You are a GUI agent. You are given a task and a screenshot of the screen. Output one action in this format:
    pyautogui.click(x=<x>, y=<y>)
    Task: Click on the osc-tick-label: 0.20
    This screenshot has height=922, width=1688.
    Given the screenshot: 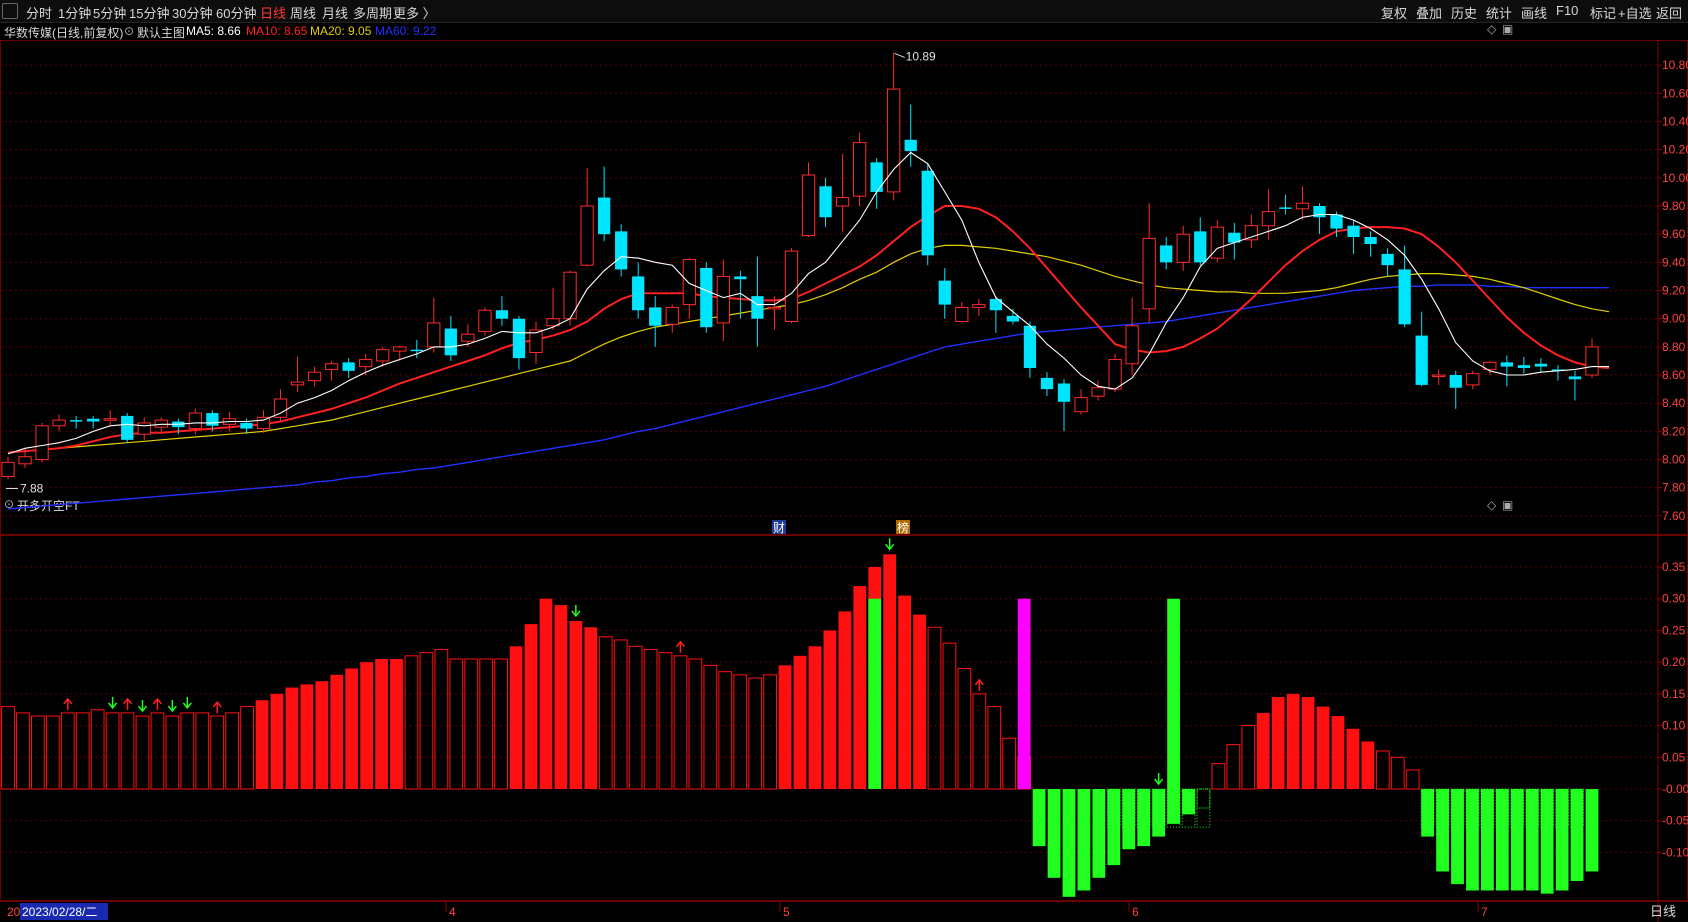 What is the action you would take?
    pyautogui.click(x=1674, y=662)
    